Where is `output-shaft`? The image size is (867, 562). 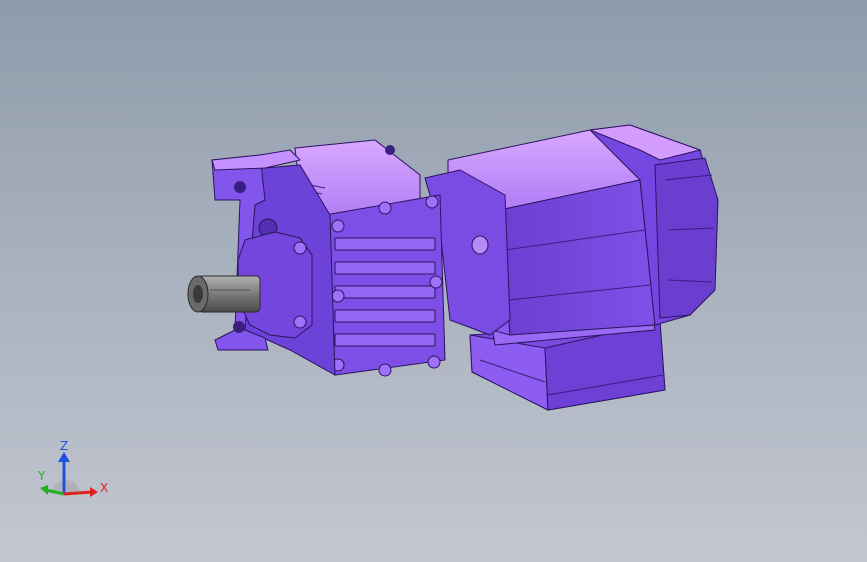
output-shaft is located at coordinates (224, 294).